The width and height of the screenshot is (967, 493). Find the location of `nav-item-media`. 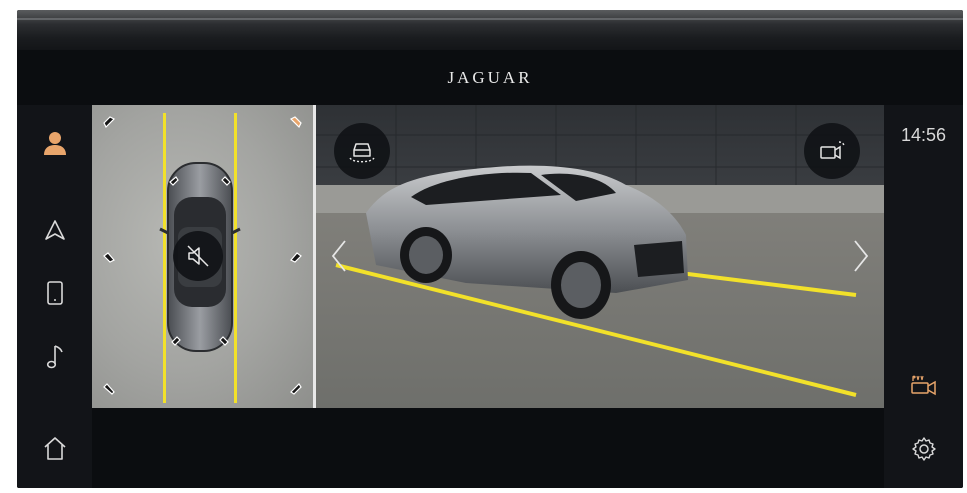

nav-item-media is located at coordinates (54, 357).